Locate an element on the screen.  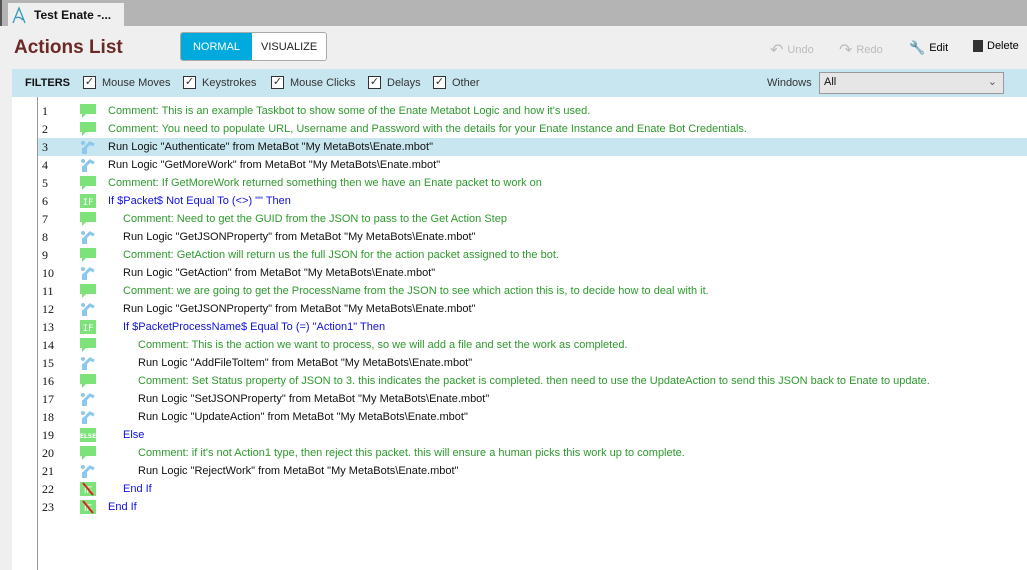
svg-text: IF is located at coordinates (88, 203).